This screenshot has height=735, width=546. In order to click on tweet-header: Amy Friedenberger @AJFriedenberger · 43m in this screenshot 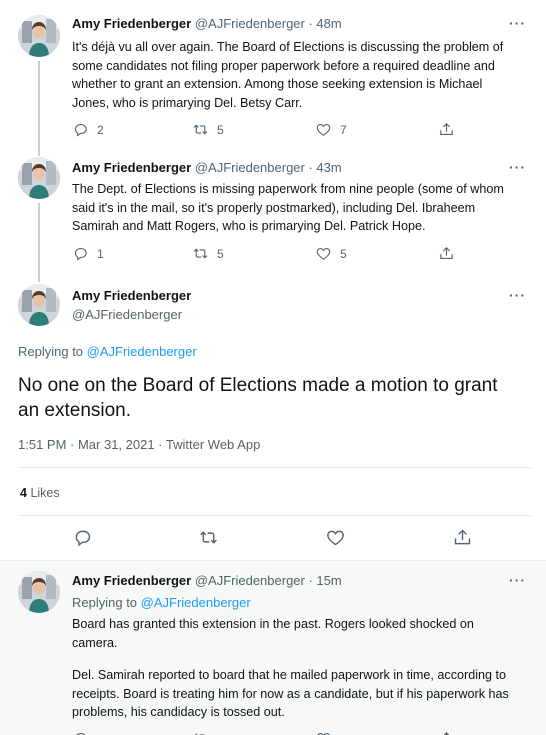, I will do `click(207, 169)`.